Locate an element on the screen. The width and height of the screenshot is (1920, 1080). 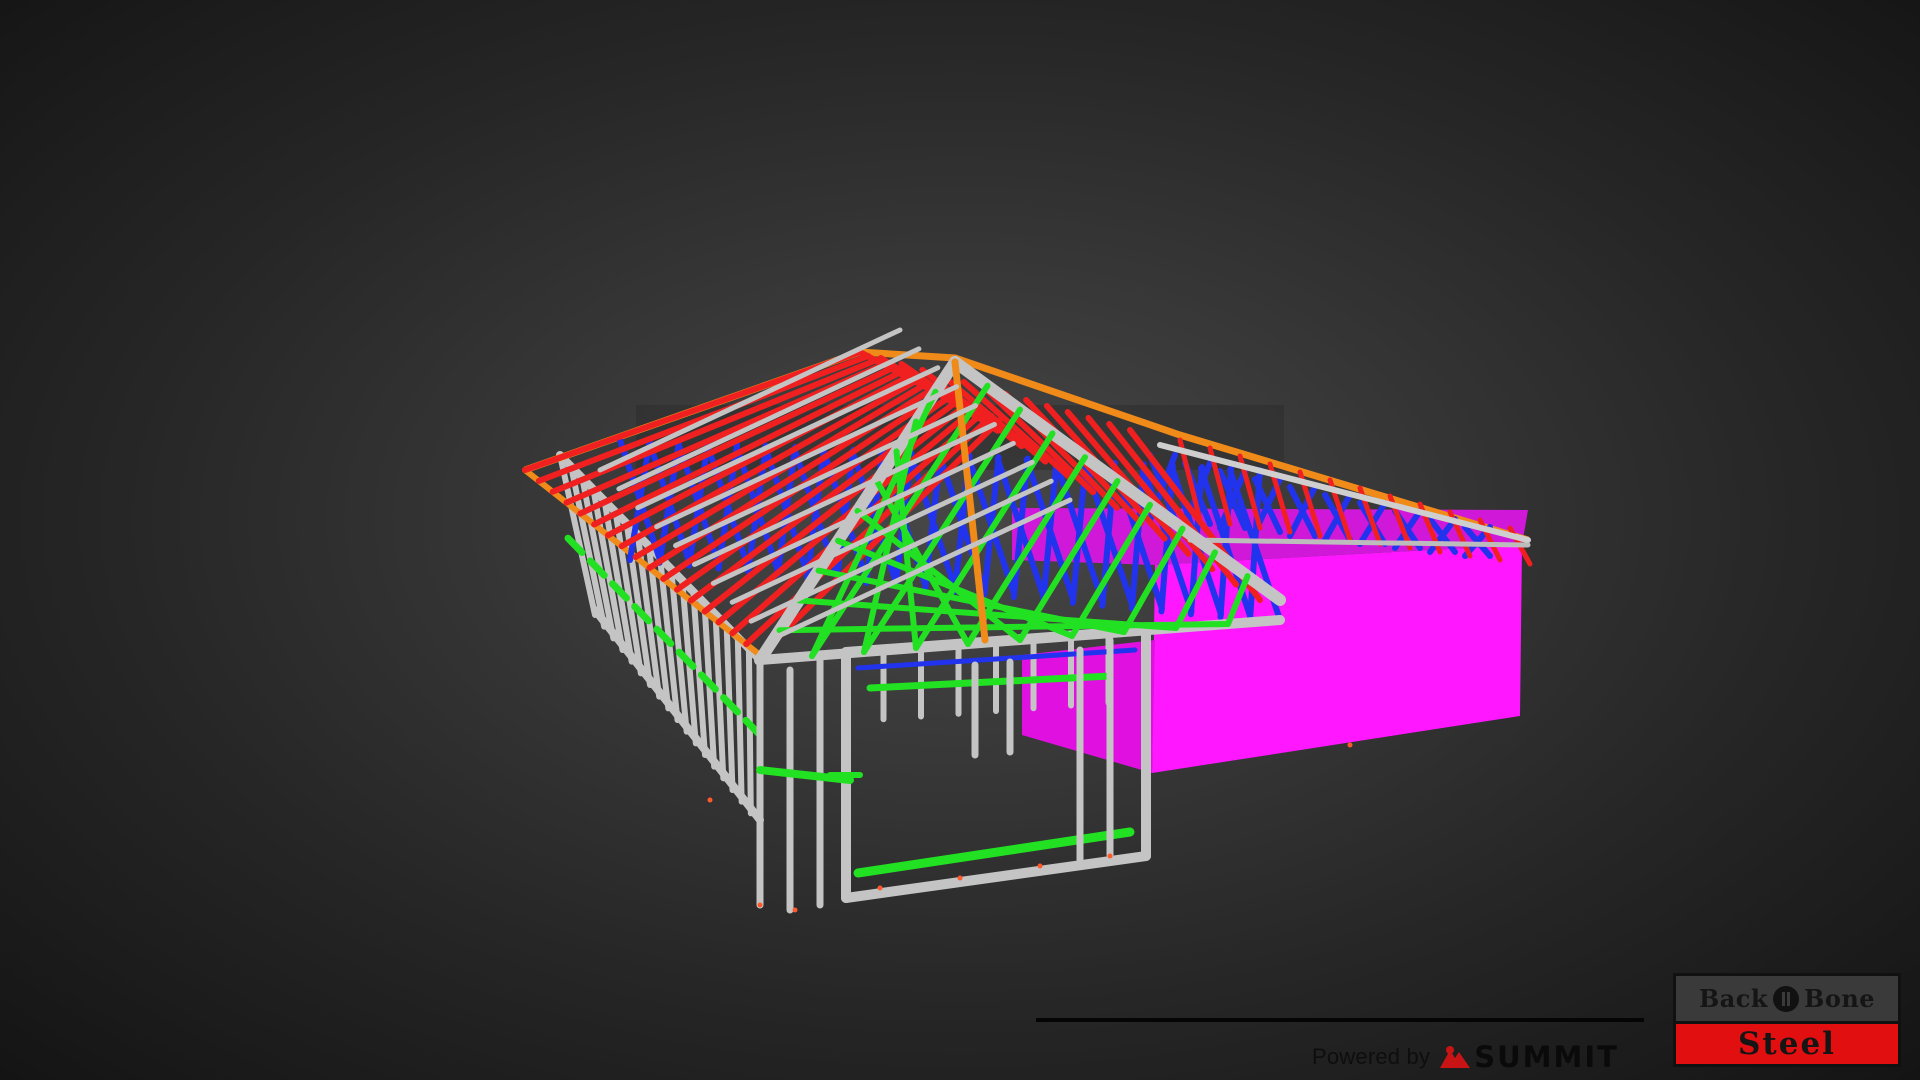
branding-divider is located at coordinates (1340, 1020).